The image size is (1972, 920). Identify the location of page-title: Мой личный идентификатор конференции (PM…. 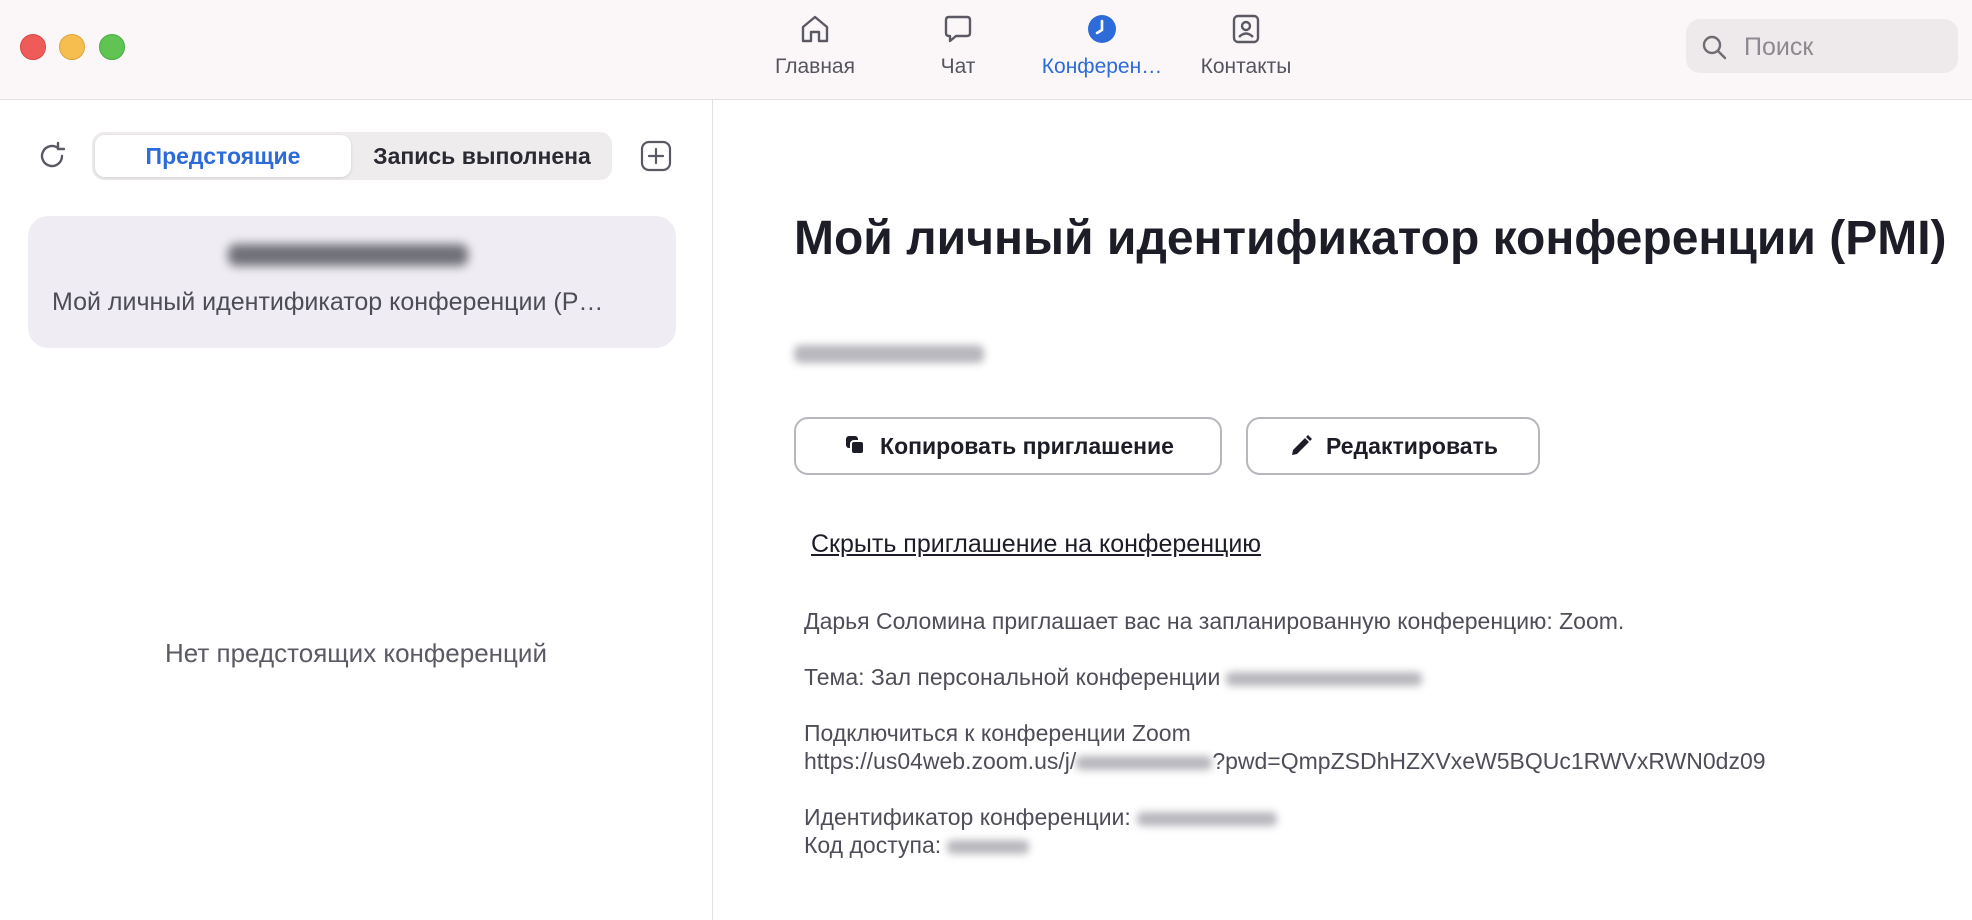
(1370, 238).